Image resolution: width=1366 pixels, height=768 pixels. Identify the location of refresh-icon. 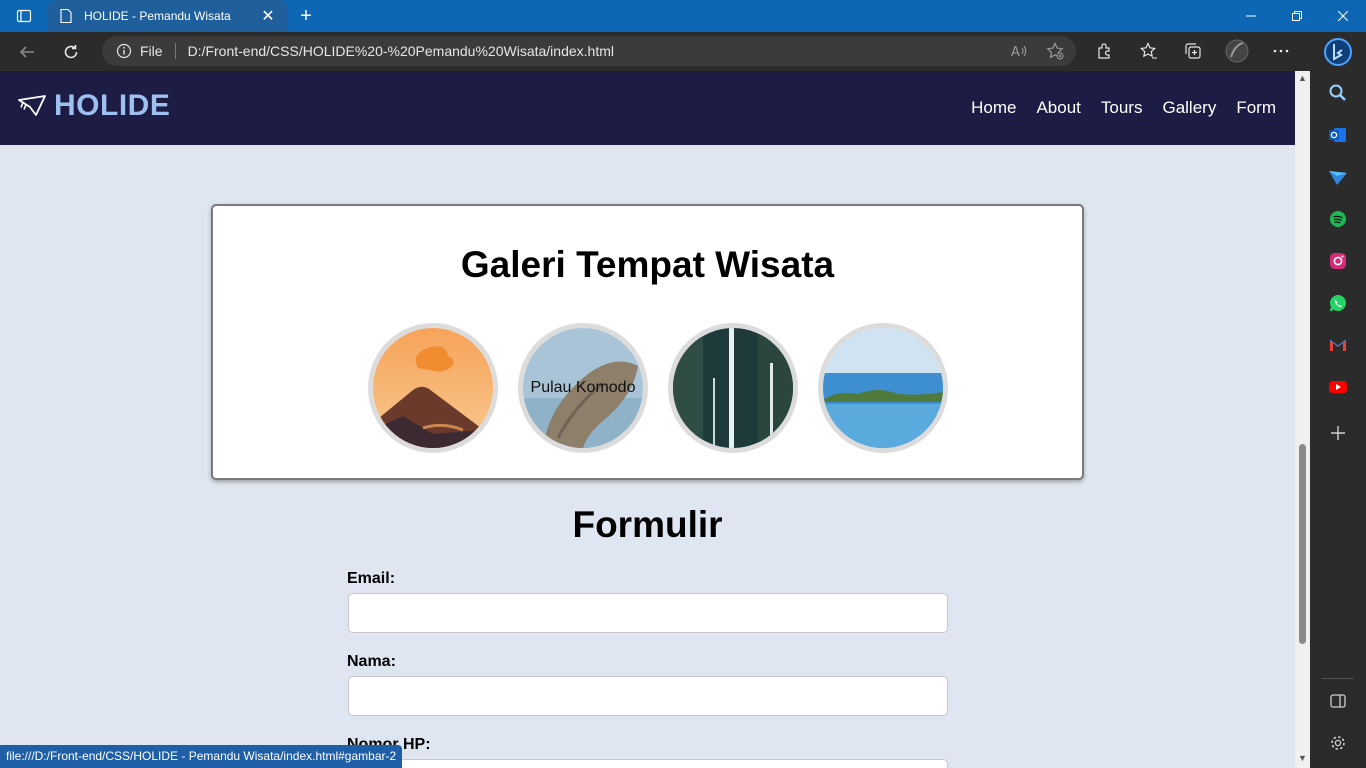
(71, 52).